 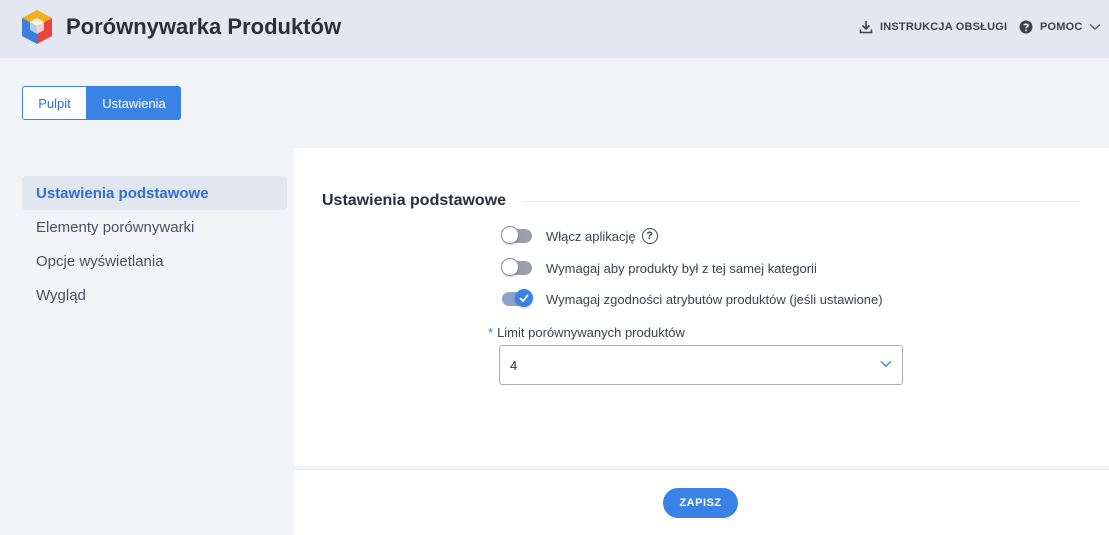 I want to click on panel-footer: ZAPISZ, so click(x=701, y=502).